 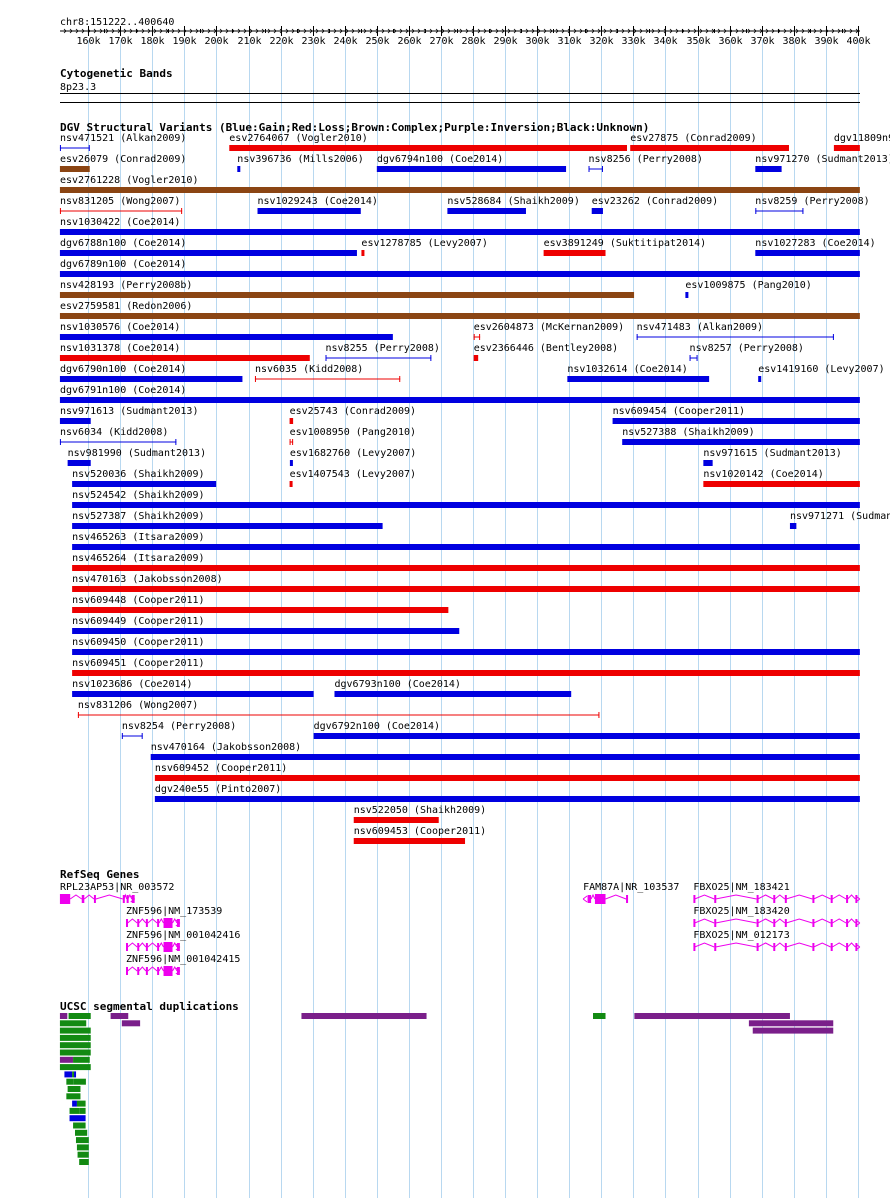 What do you see at coordinates (128, 415) in the screenshot?
I see `dgv-feature: nsv971613 (Sudmant2013)` at bounding box center [128, 415].